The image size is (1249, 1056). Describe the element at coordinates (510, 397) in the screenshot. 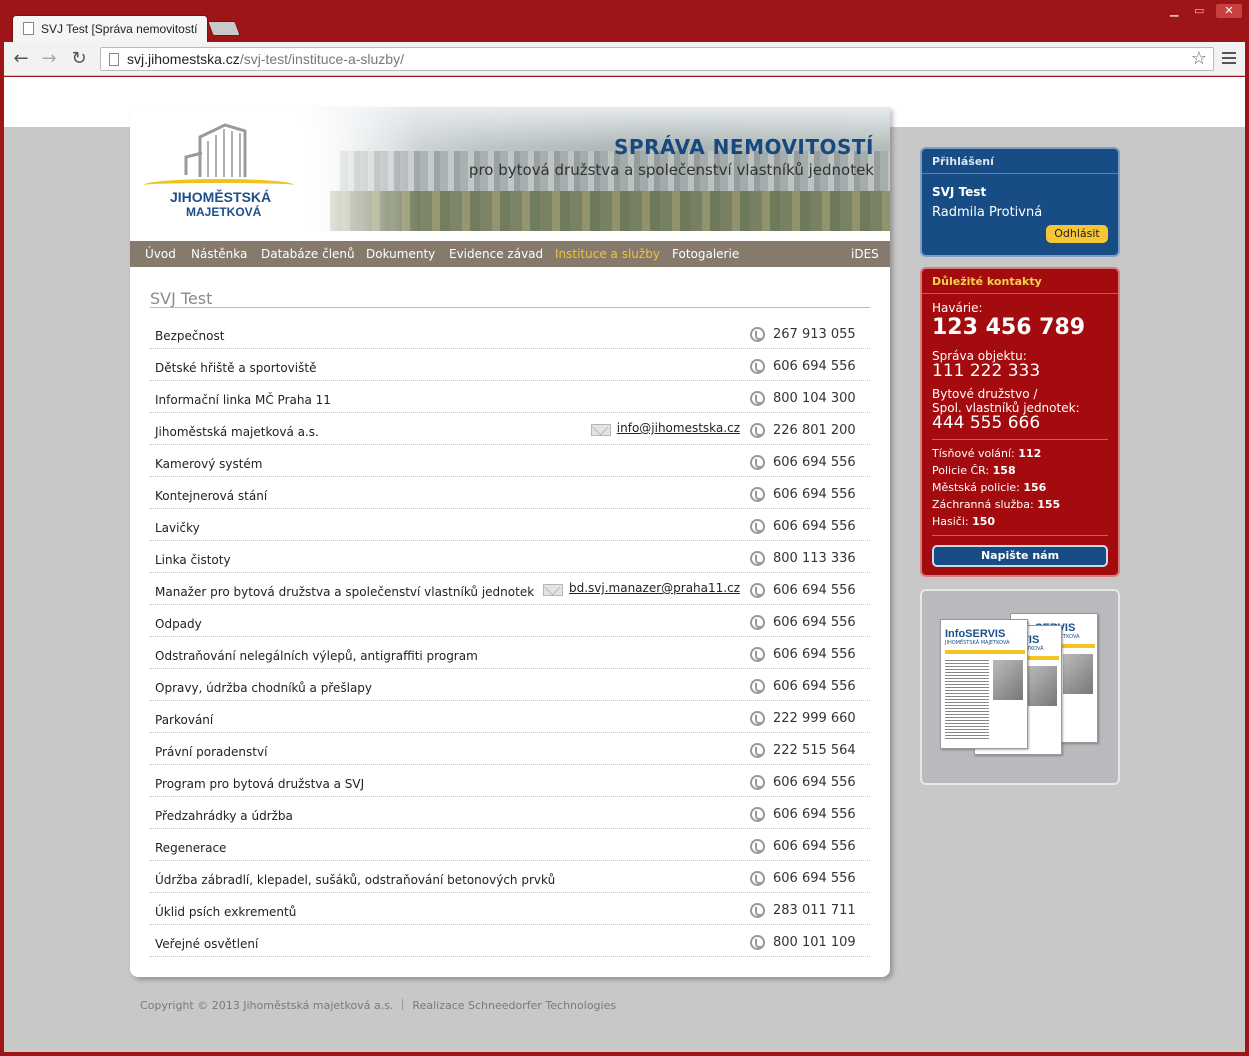

I see `list-item: Informační linka MČ Praha 11 800 104 300` at that location.